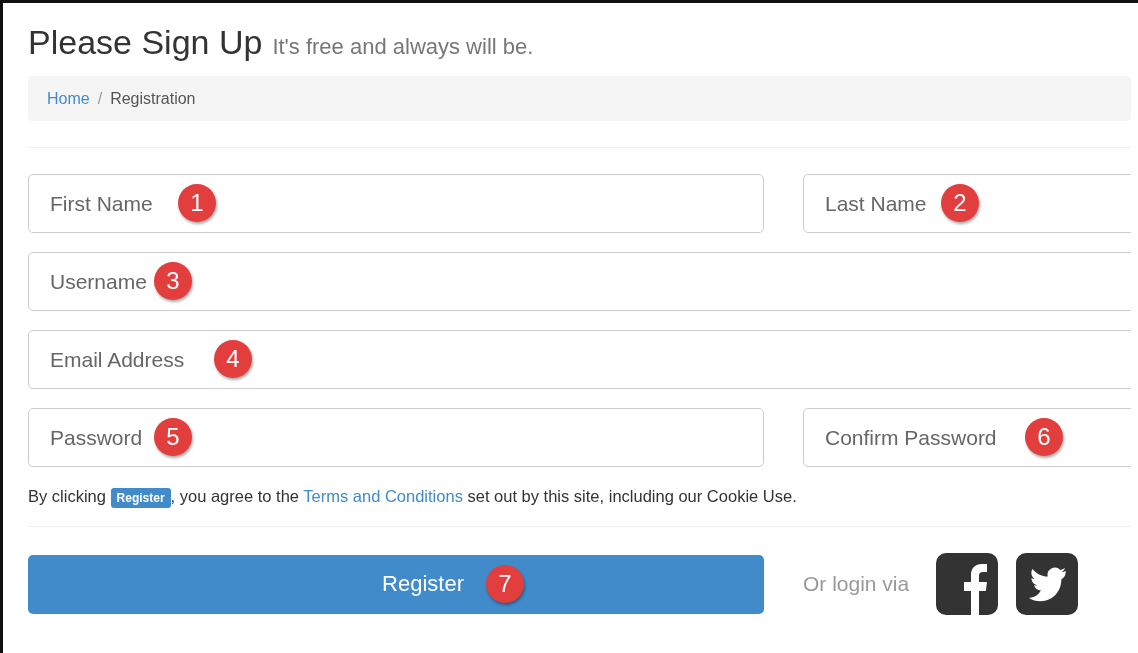 Image resolution: width=1138 pixels, height=653 pixels. What do you see at coordinates (967, 584) in the screenshot?
I see `facebook-icon` at bounding box center [967, 584].